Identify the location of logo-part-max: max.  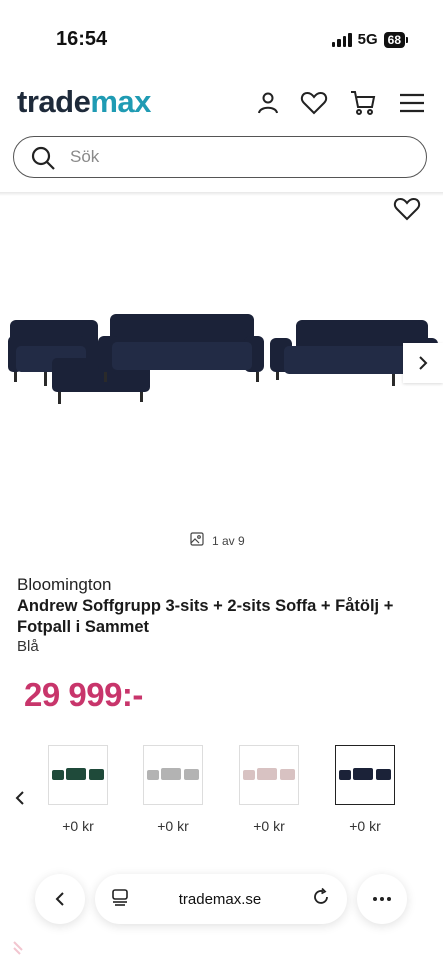
(120, 101).